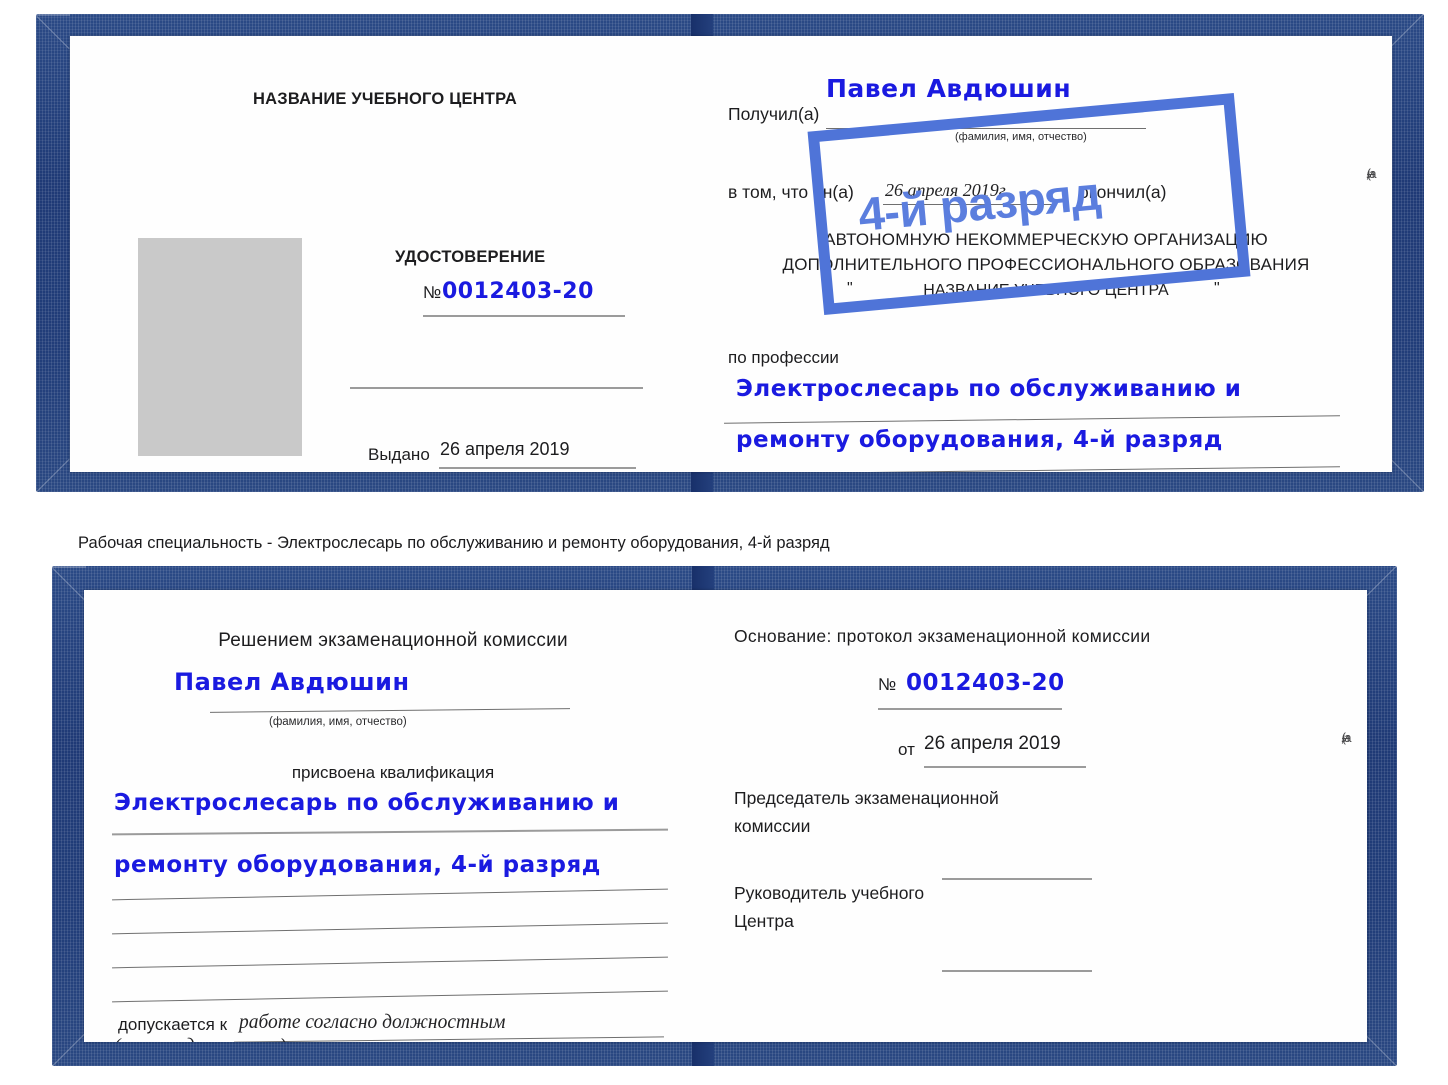  I want to click on profession-value-line-2: ремонту оборудования, 4-й разряд, so click(979, 440).